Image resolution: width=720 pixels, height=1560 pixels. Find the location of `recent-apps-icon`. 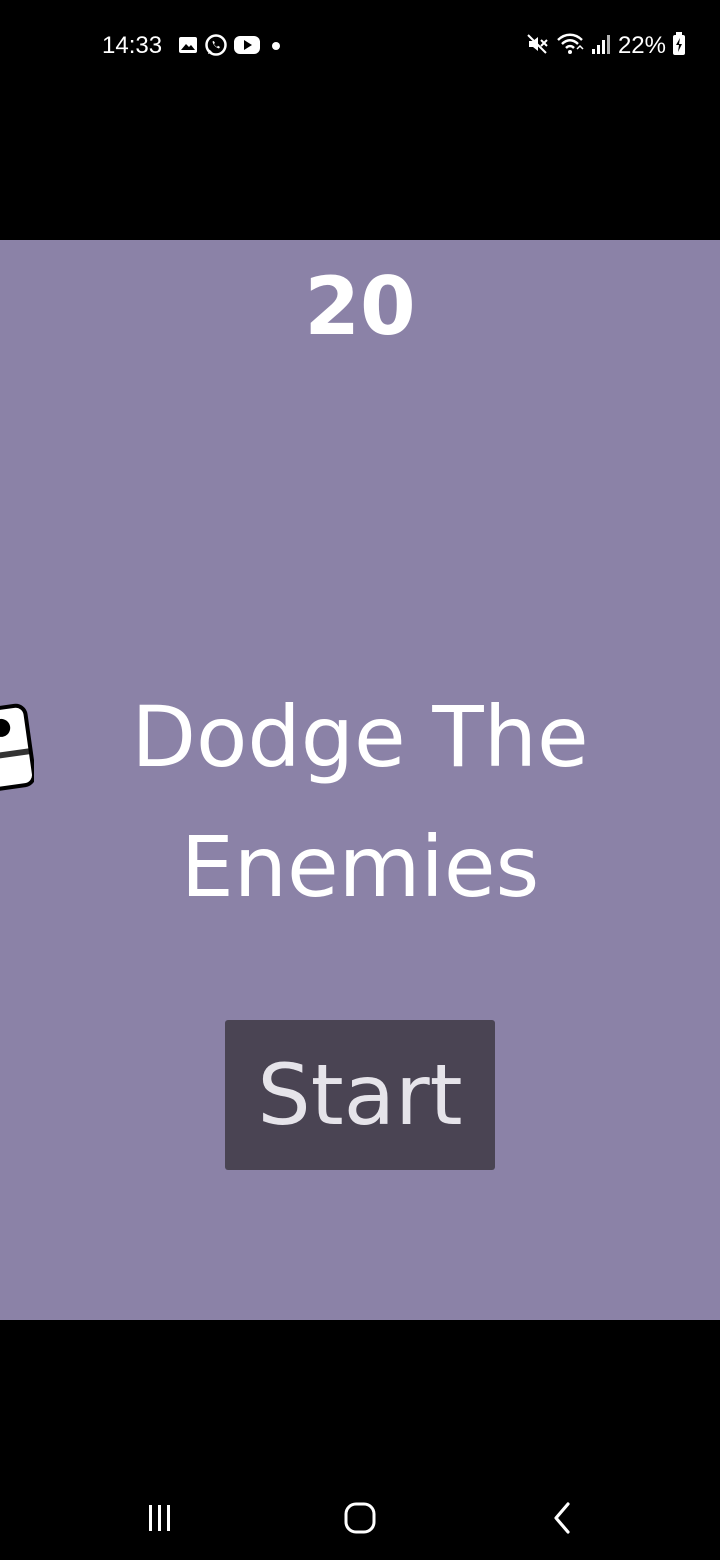

recent-apps-icon is located at coordinates (160, 1520).